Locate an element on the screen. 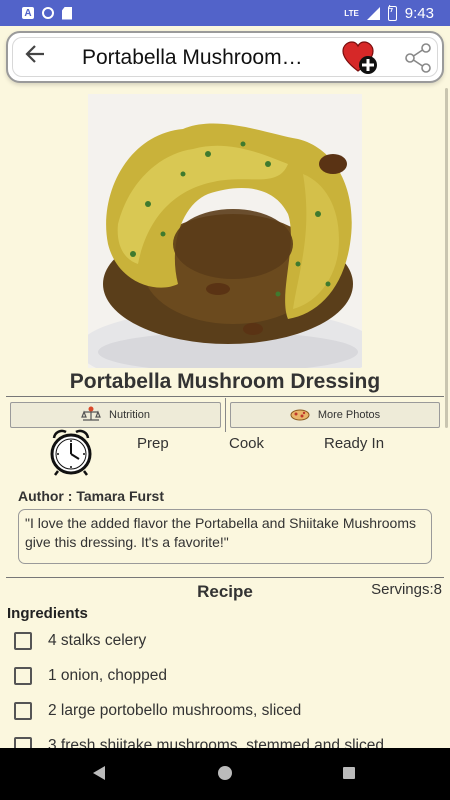 This screenshot has width=450, height=800. pizza-icon is located at coordinates (300, 415).